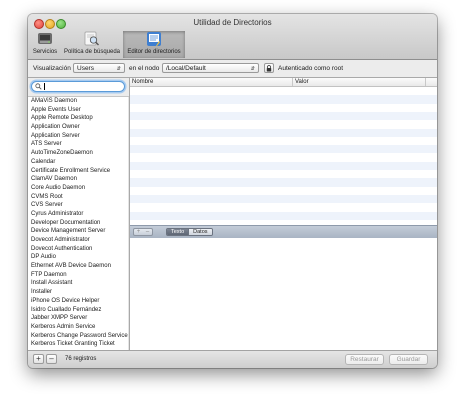 This screenshot has height=409, width=467. What do you see at coordinates (38, 86) in the screenshot?
I see `search-icon` at bounding box center [38, 86].